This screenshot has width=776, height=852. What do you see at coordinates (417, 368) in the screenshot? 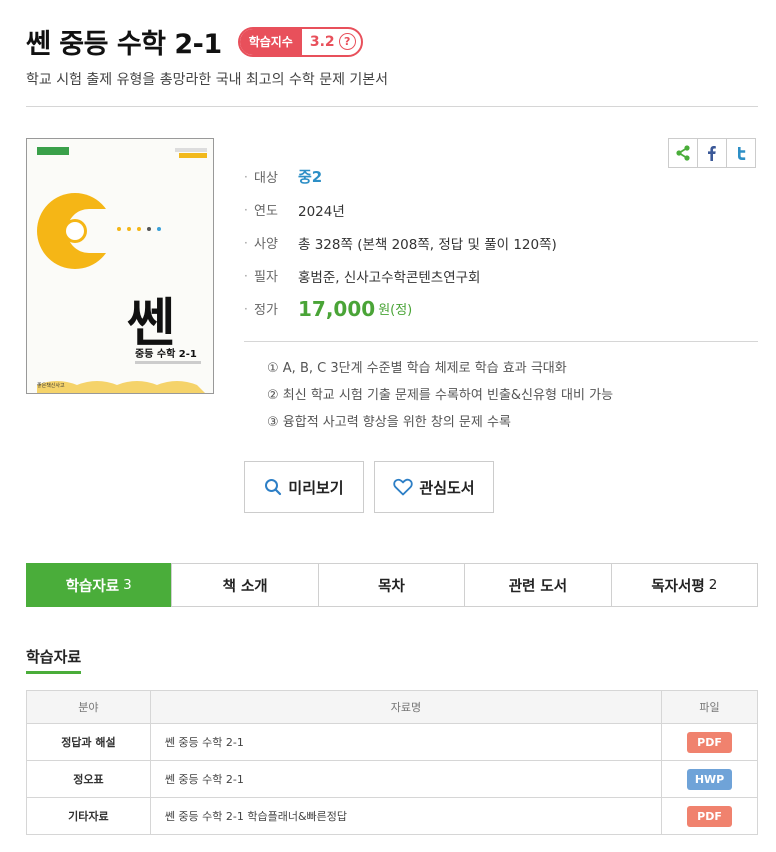
I see `feature-item: ① A, B, C 3단계 수준별 학습 체제로 학습 효과 극대화` at bounding box center [417, 368].